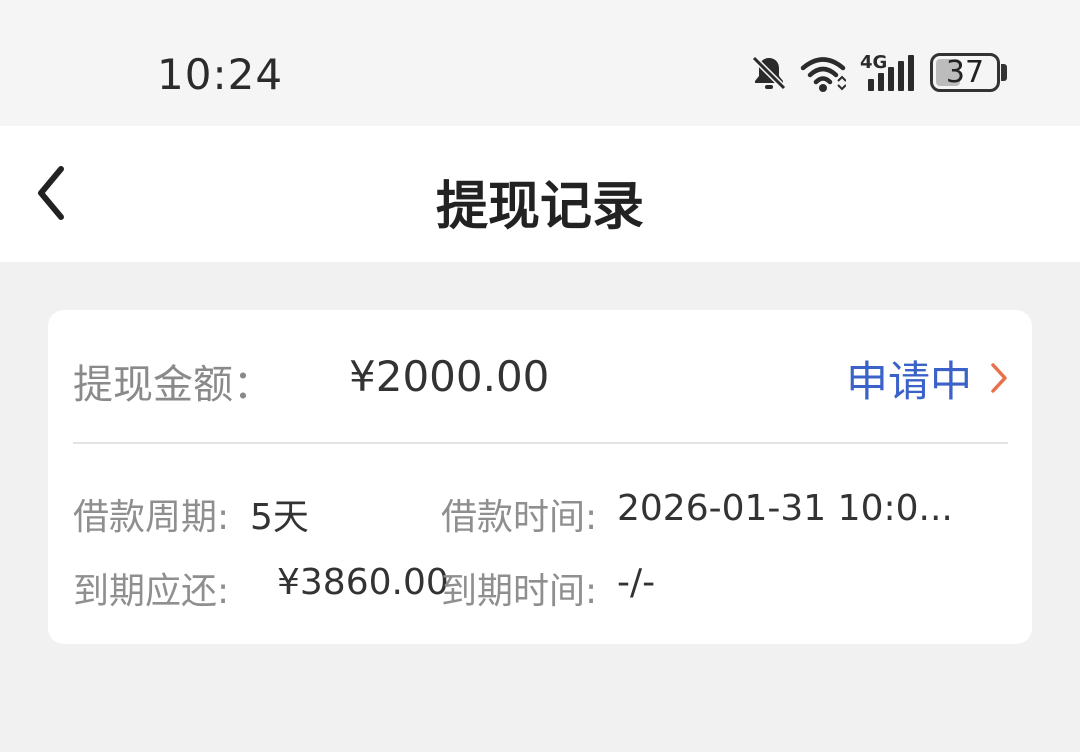 The image size is (1080, 752). I want to click on loan-period-value: 5天, so click(279, 517).